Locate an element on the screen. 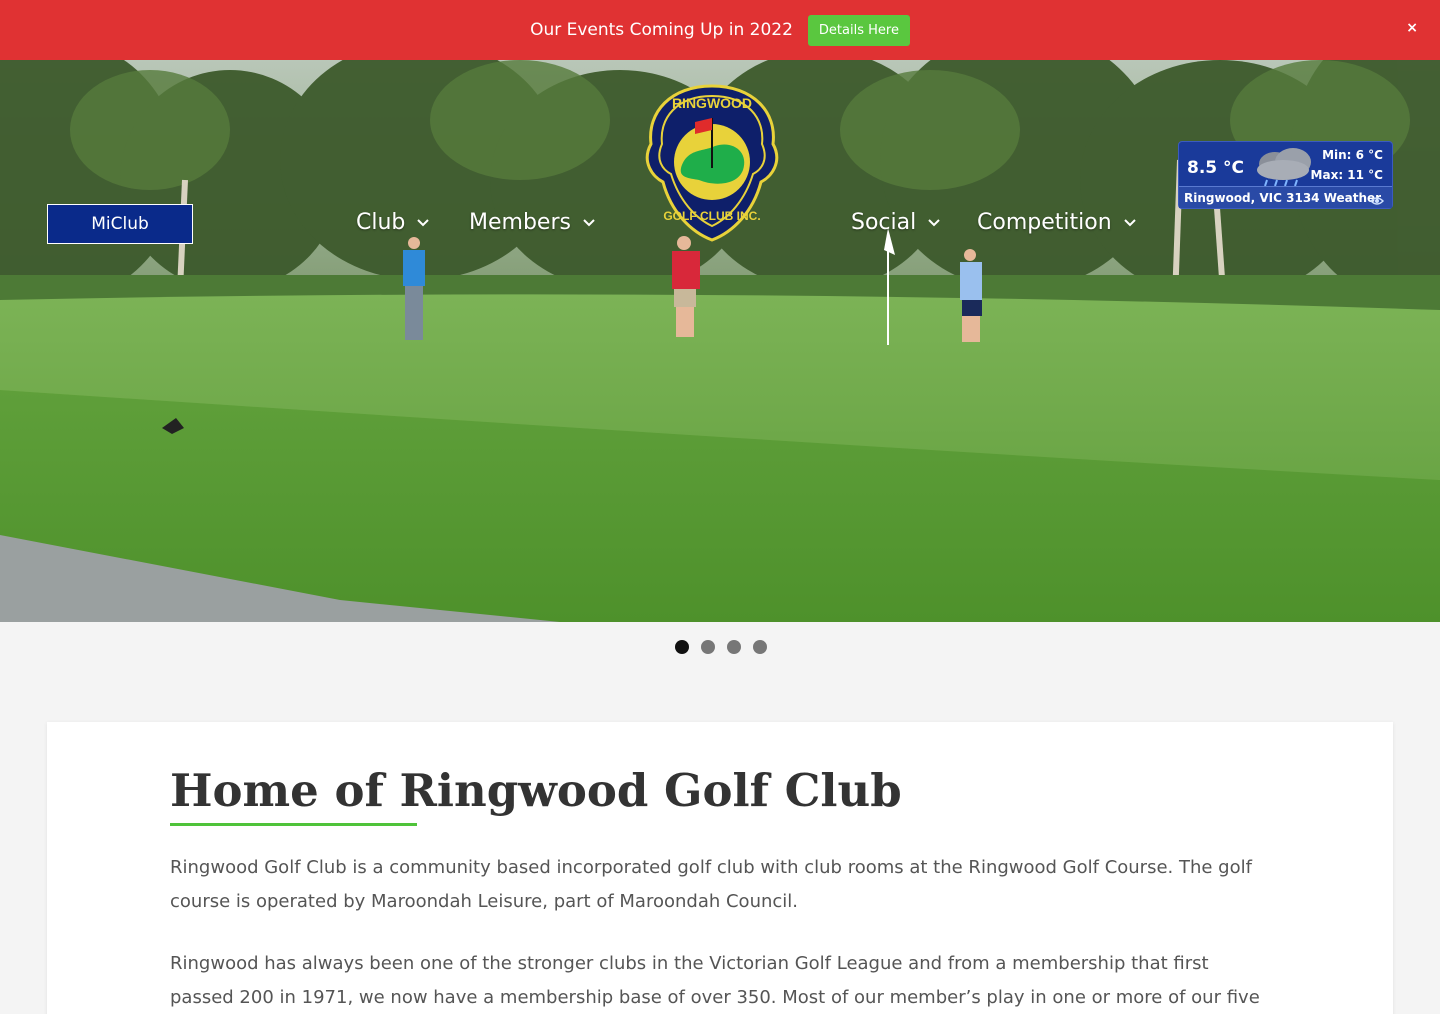 The width and height of the screenshot is (1440, 1014). weather-max: Max: 11 °C is located at coordinates (1346, 175).